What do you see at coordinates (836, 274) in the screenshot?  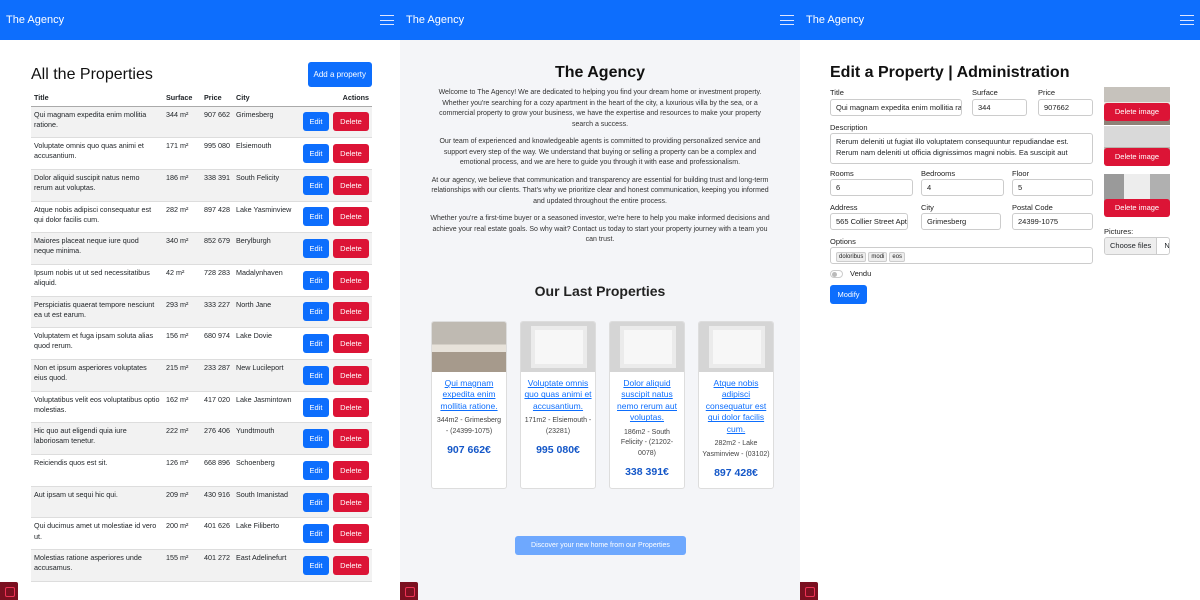 I see `sold-toggle` at bounding box center [836, 274].